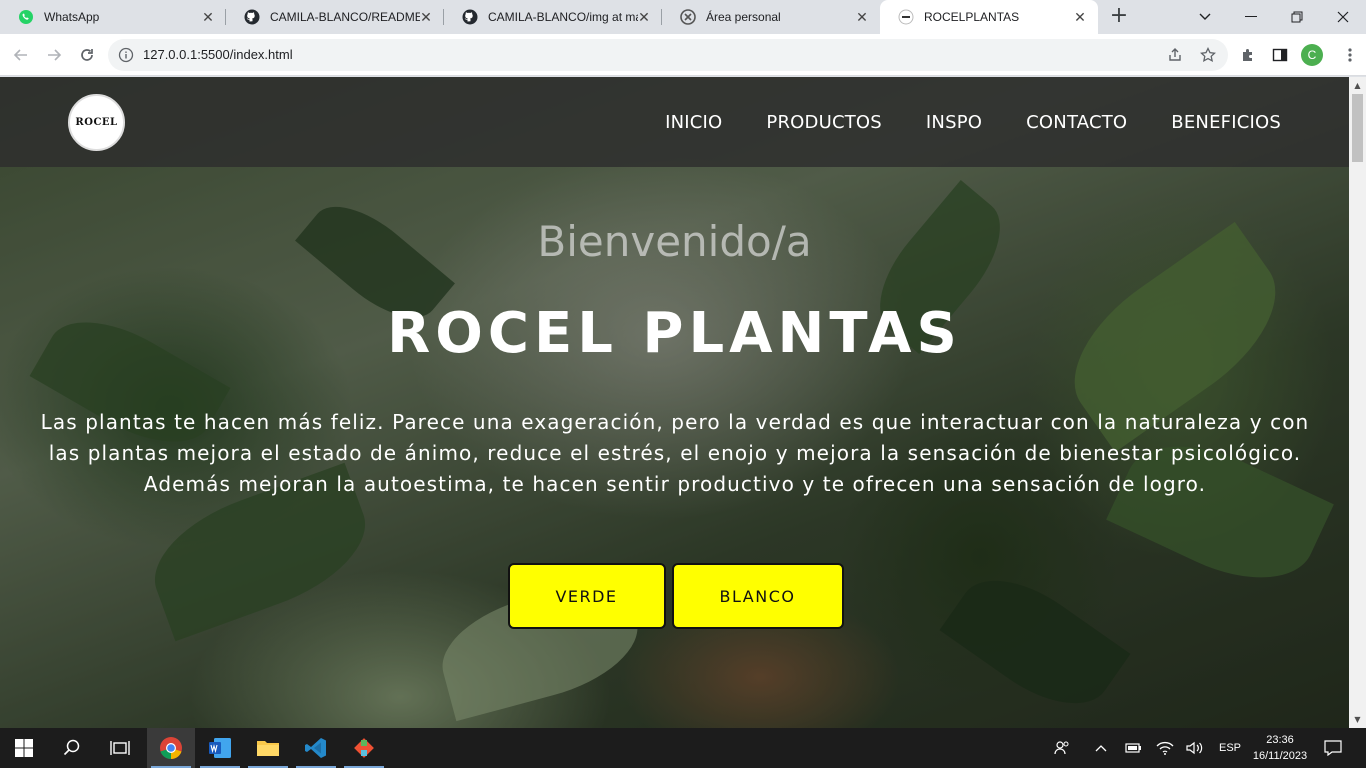 The width and height of the screenshot is (1366, 768). What do you see at coordinates (757, 596) in the screenshot?
I see `blanco-button: BLANCO` at bounding box center [757, 596].